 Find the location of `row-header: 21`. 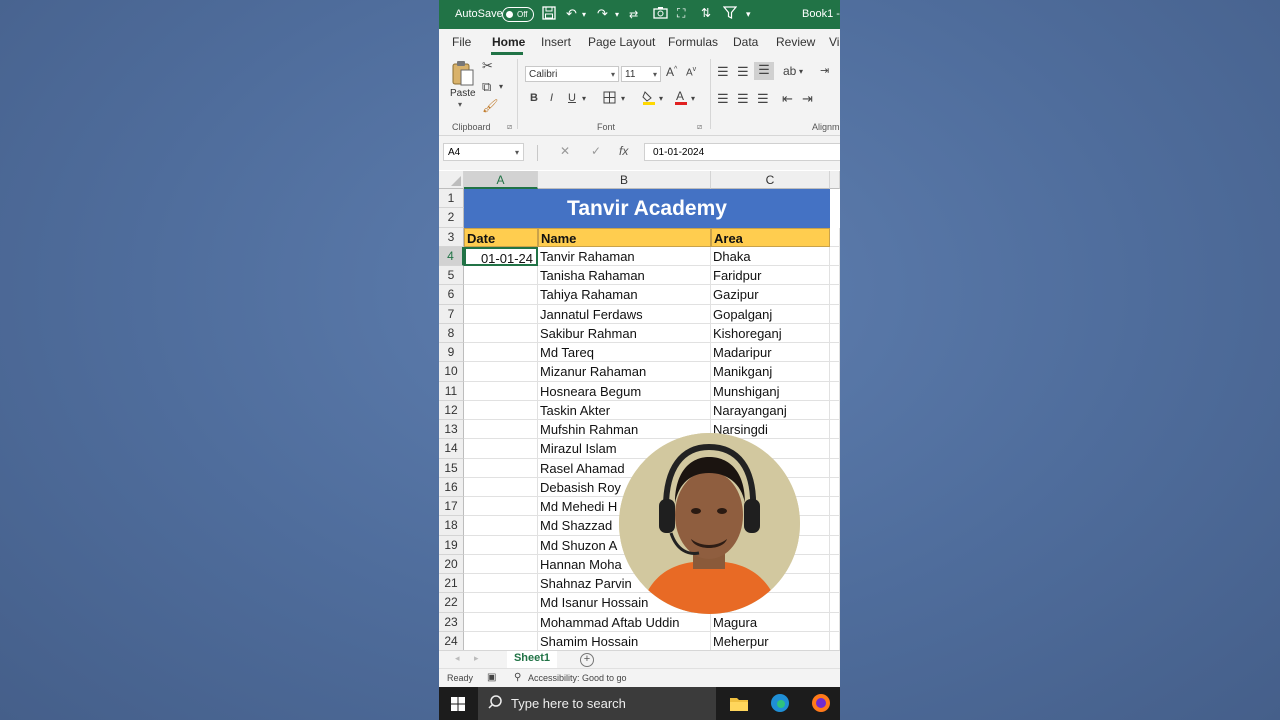

row-header: 21 is located at coordinates (451, 584).